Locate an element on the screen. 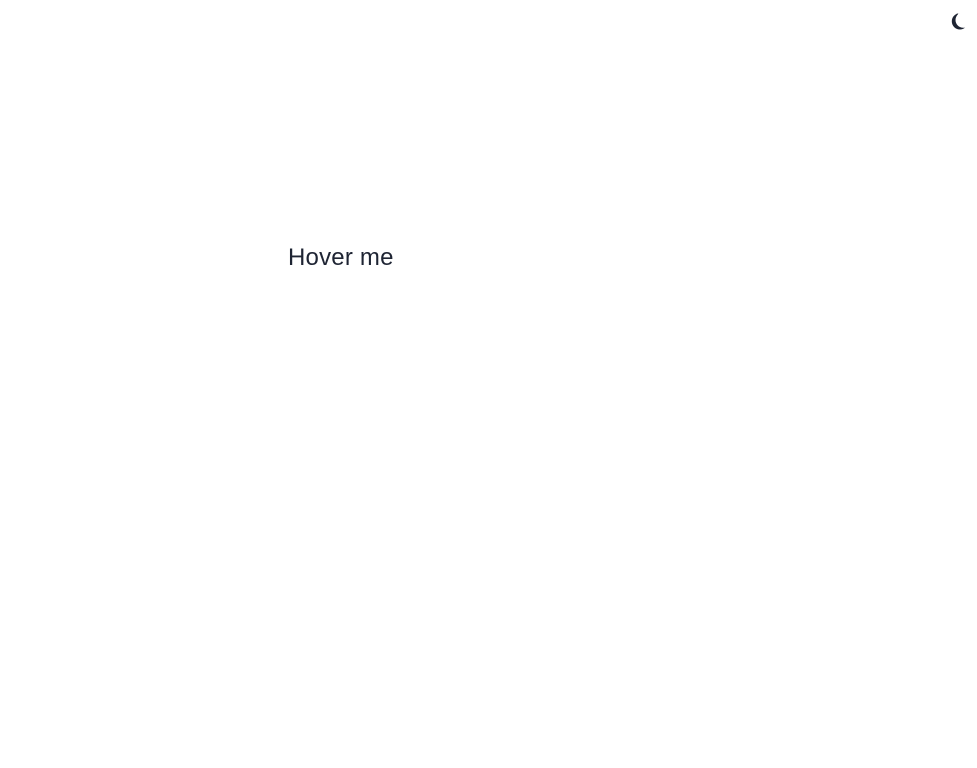 The image size is (977, 768). theme-toggle-button is located at coordinates (957, 21).